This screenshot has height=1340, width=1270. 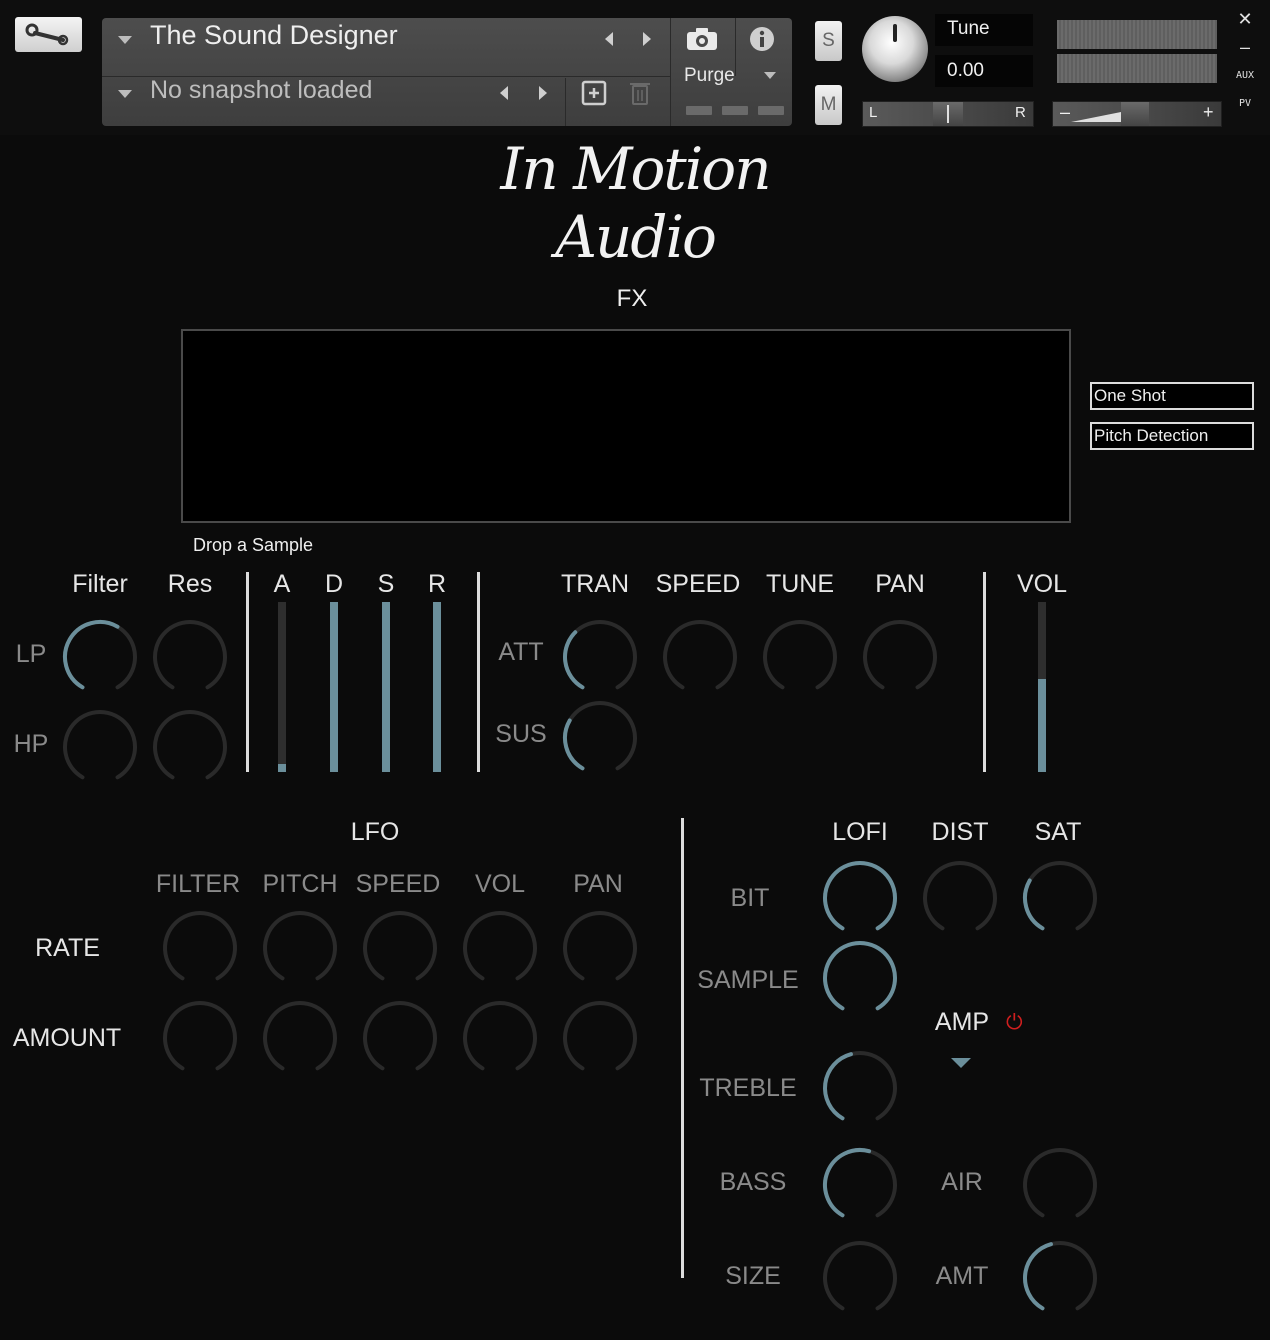 I want to click on air-knob, so click(x=1060, y=1185).